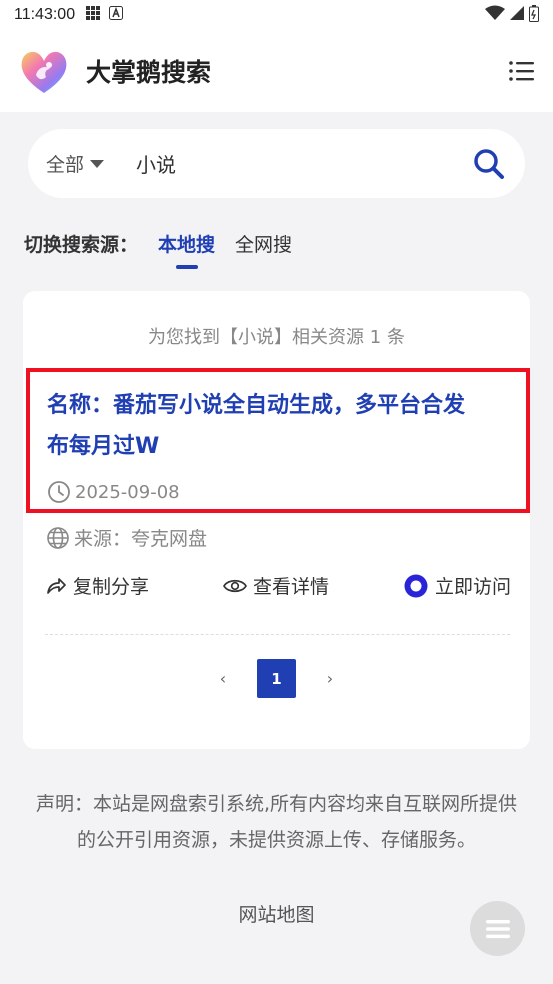  What do you see at coordinates (330, 678) in the screenshot?
I see `next-page-button: ›` at bounding box center [330, 678].